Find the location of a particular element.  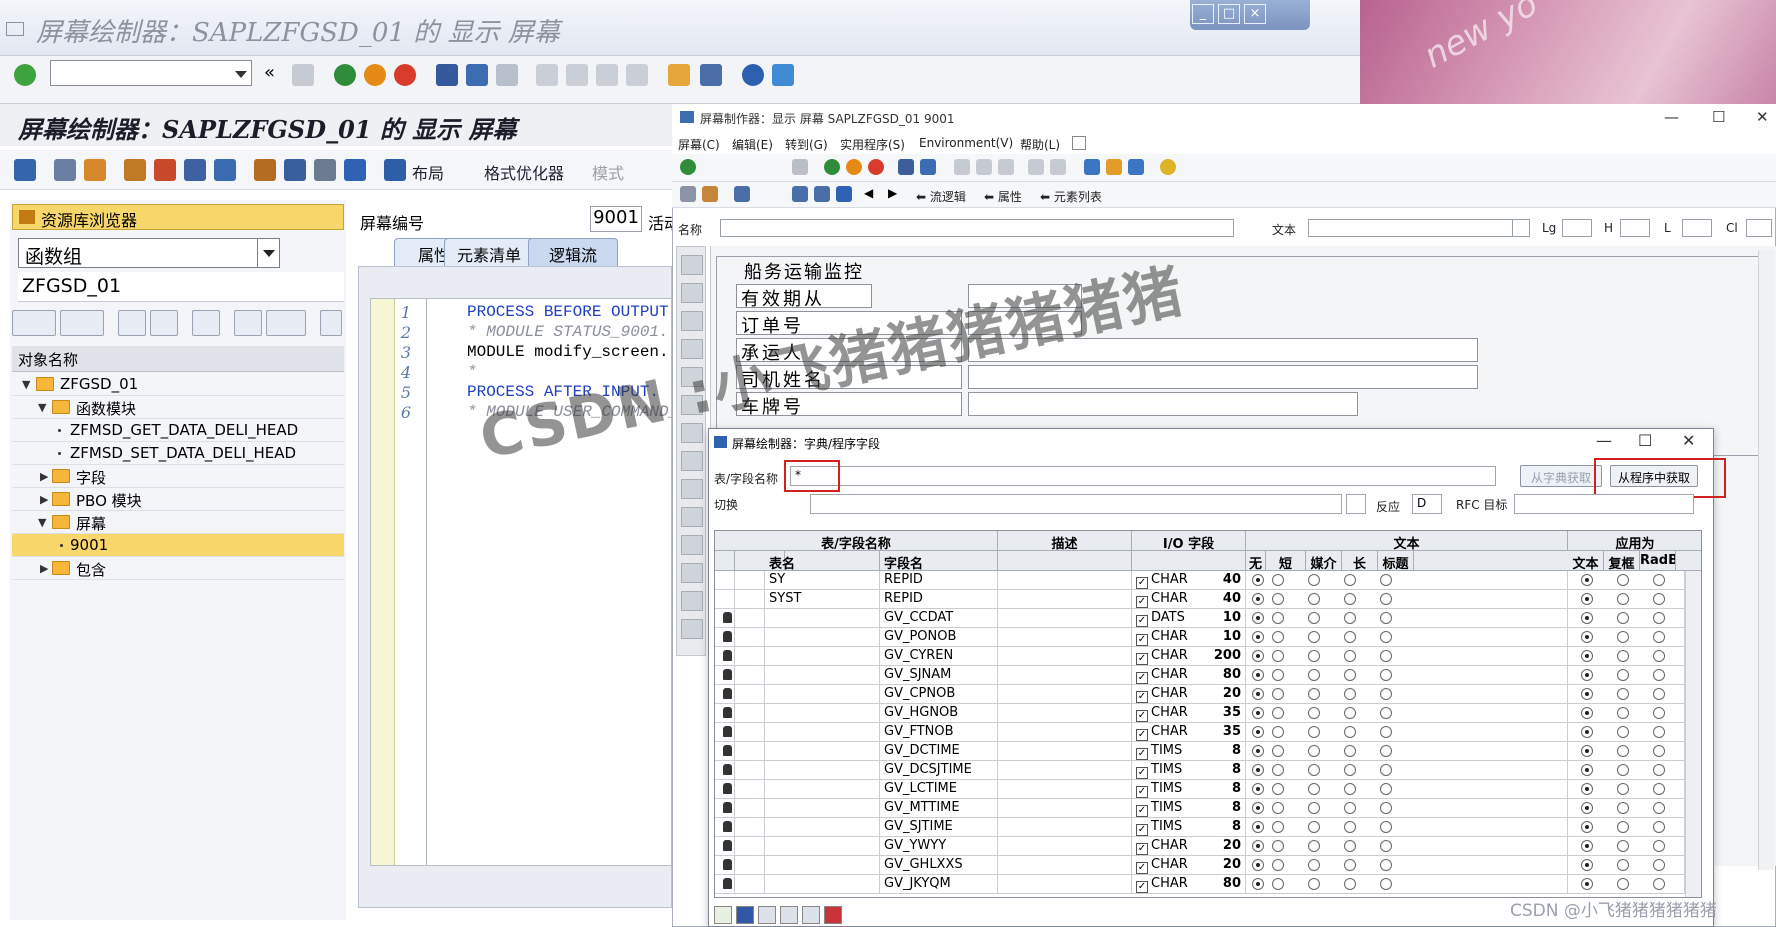

status-icon-element-icon is located at coordinates (692, 629).